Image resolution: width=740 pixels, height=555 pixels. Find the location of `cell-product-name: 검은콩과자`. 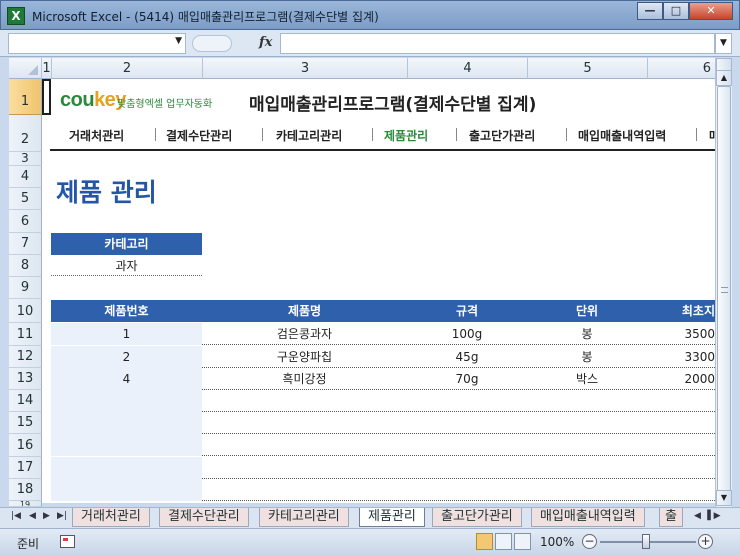

cell-product-name: 검은콩과자 is located at coordinates (304, 334).